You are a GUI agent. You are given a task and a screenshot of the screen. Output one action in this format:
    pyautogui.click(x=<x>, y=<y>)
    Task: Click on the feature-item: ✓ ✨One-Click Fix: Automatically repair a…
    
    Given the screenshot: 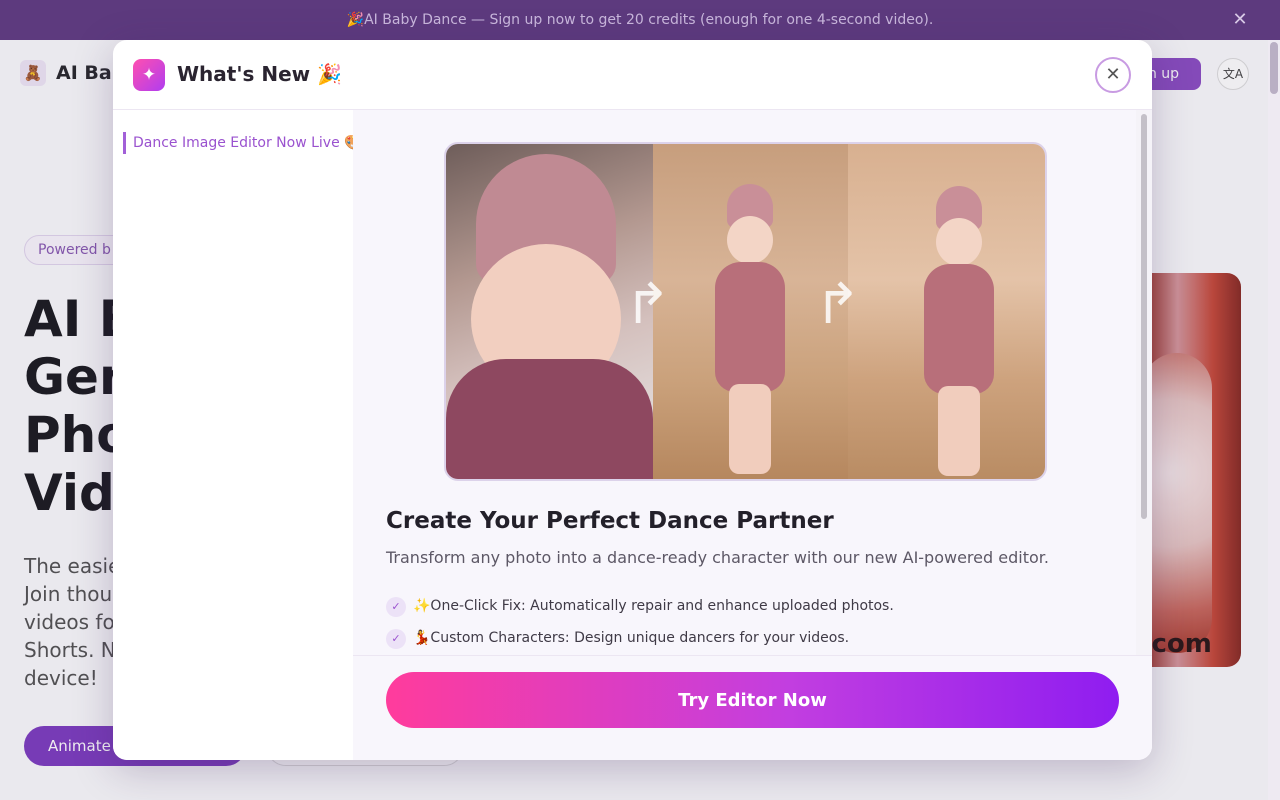 What is the action you would take?
    pyautogui.click(x=686, y=607)
    